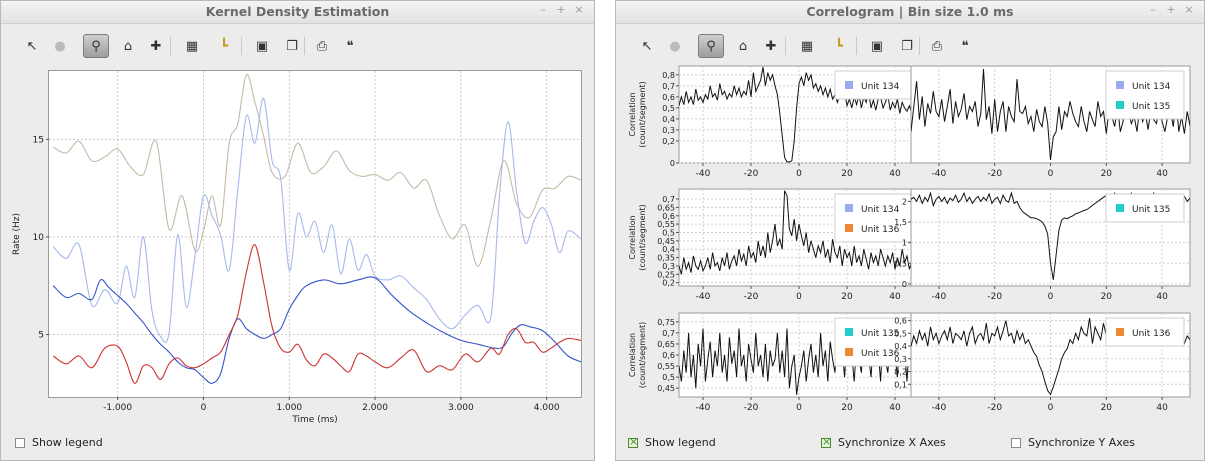 The image size is (1205, 462). I want to click on x-tick-label: 4.000, so click(547, 408).